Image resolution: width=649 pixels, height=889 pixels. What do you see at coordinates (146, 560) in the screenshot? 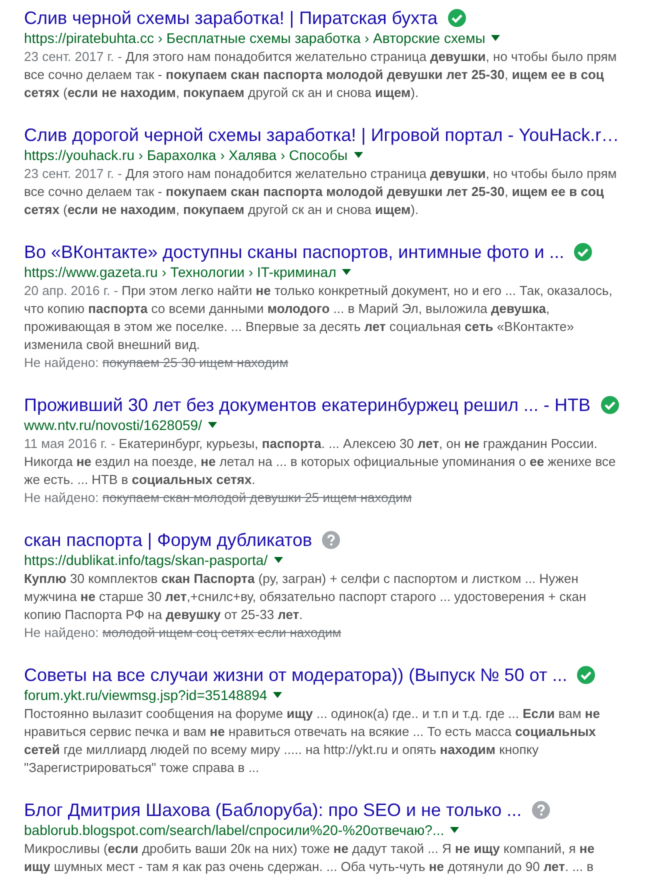
I see `result-url: https://dublikat.info/tags/skan-pasporta/` at bounding box center [146, 560].